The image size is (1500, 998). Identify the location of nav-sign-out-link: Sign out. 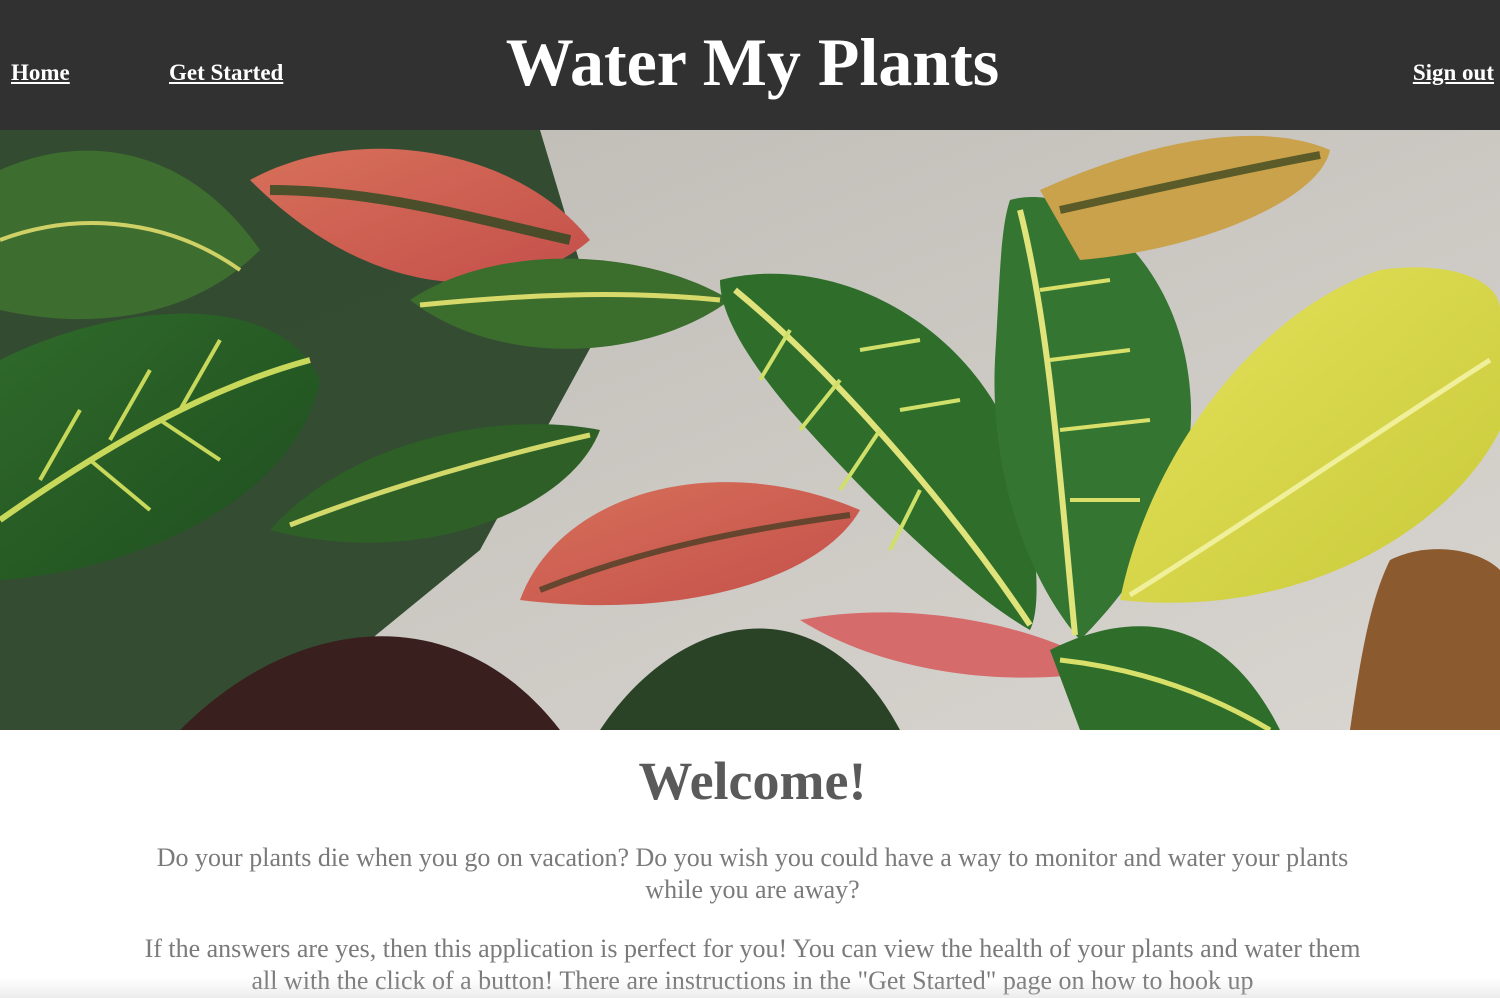
(1453, 73).